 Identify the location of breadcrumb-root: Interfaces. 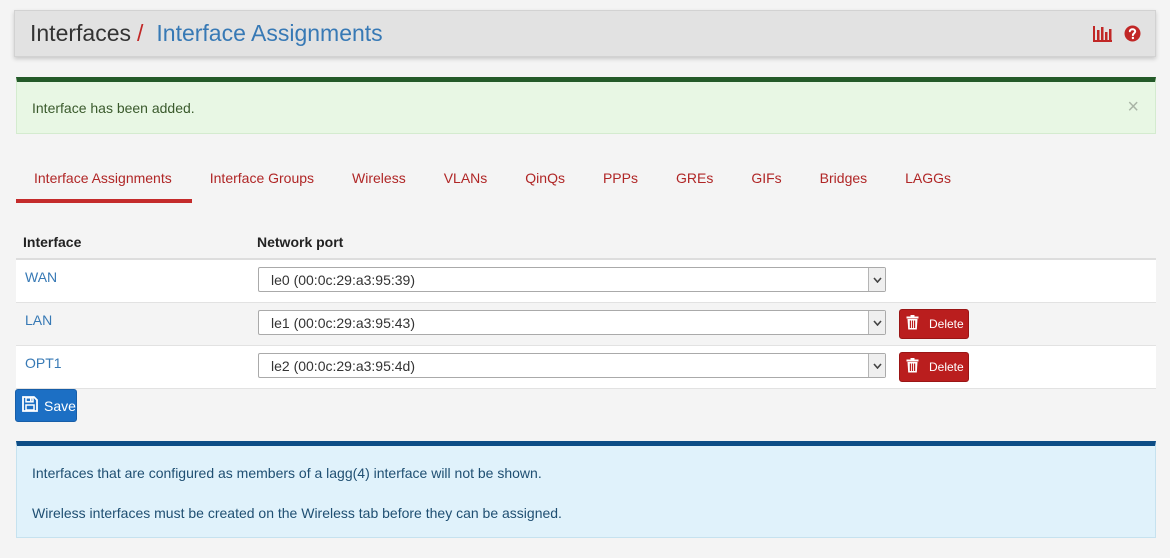
(80, 33).